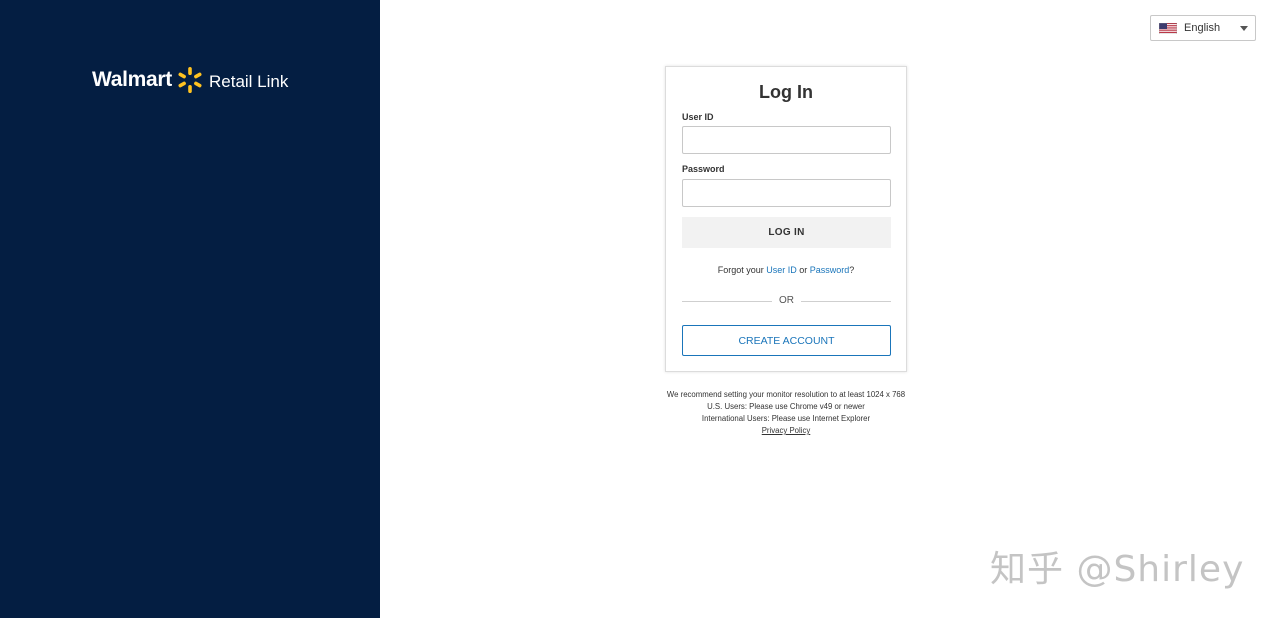 Image resolution: width=1267 pixels, height=618 pixels. What do you see at coordinates (1168, 28) in the screenshot?
I see `us-flag-icon` at bounding box center [1168, 28].